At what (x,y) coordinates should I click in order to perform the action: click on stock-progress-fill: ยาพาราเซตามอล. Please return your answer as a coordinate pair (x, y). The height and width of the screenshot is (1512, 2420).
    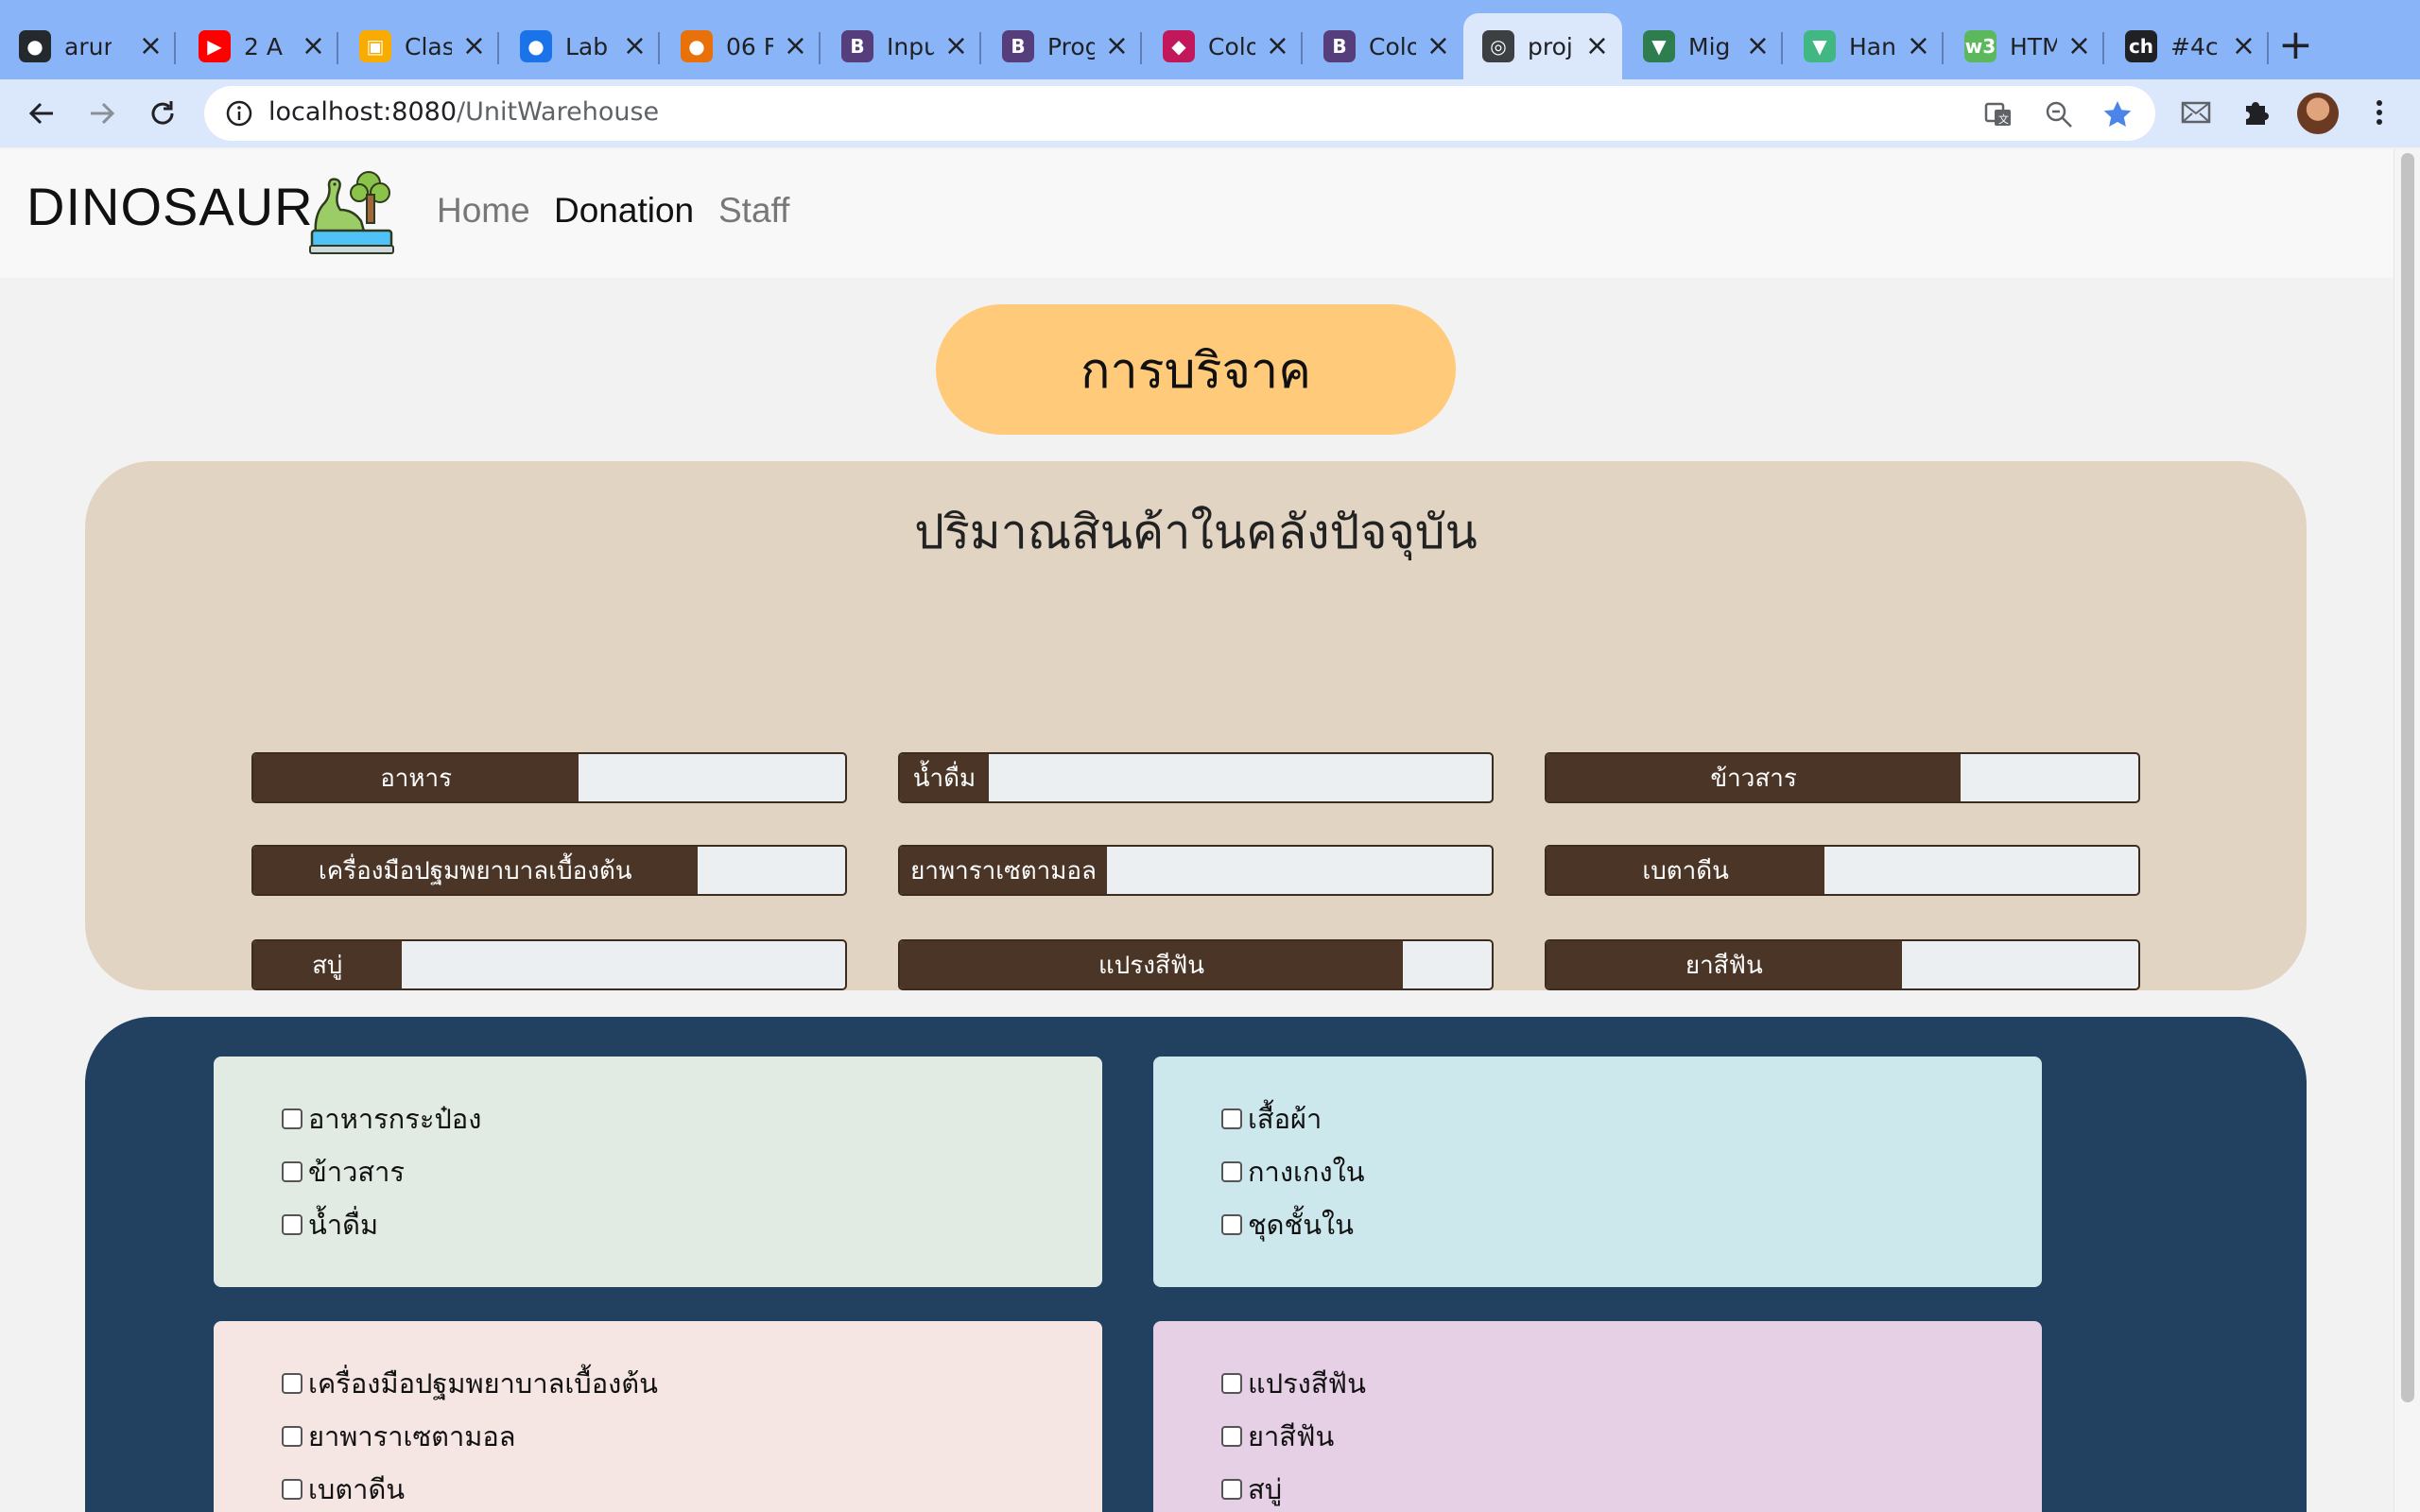
    Looking at the image, I should click on (1004, 870).